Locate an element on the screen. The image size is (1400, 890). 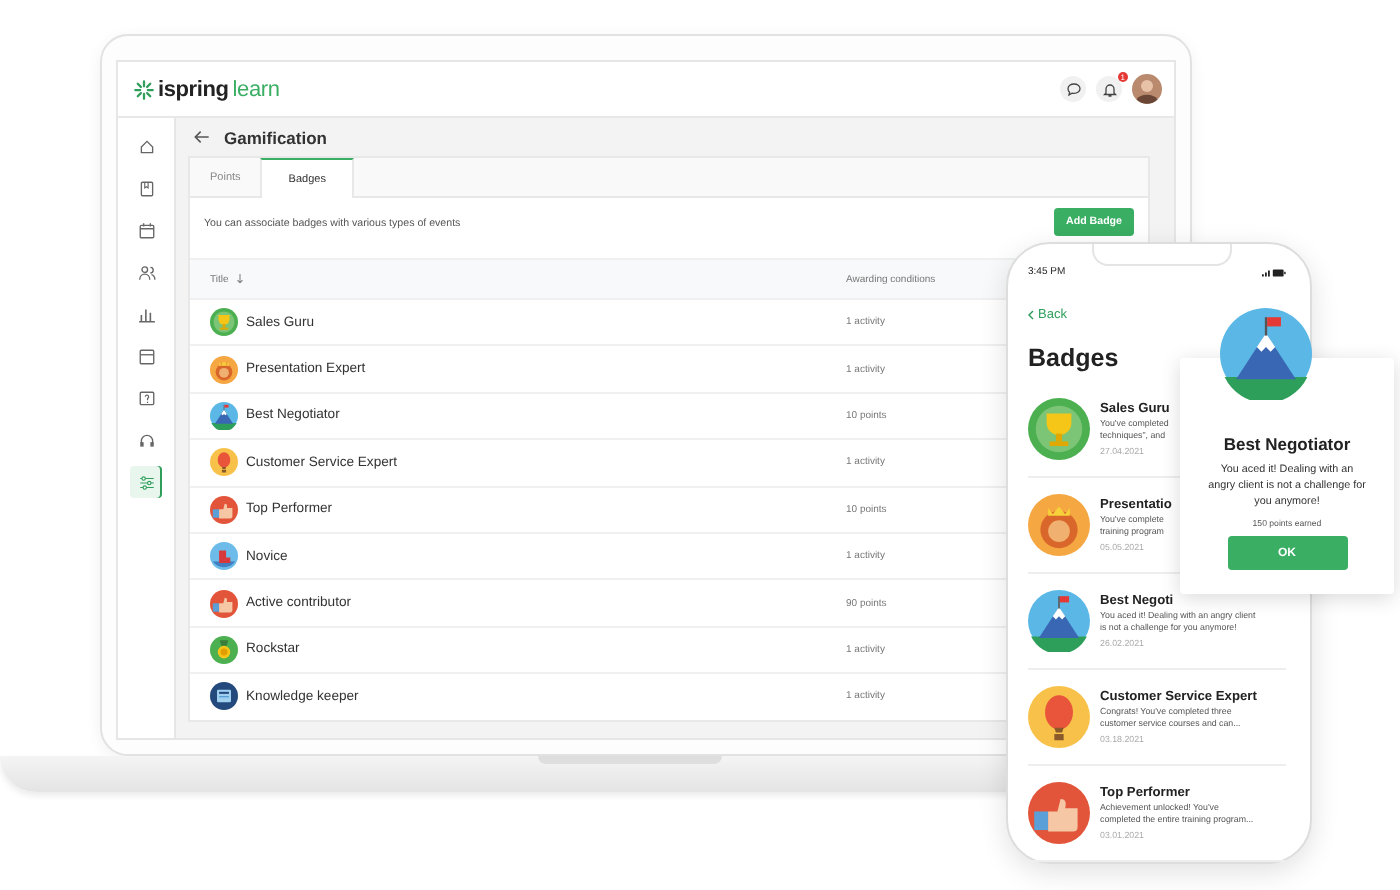
chat-button is located at coordinates (1073, 89).